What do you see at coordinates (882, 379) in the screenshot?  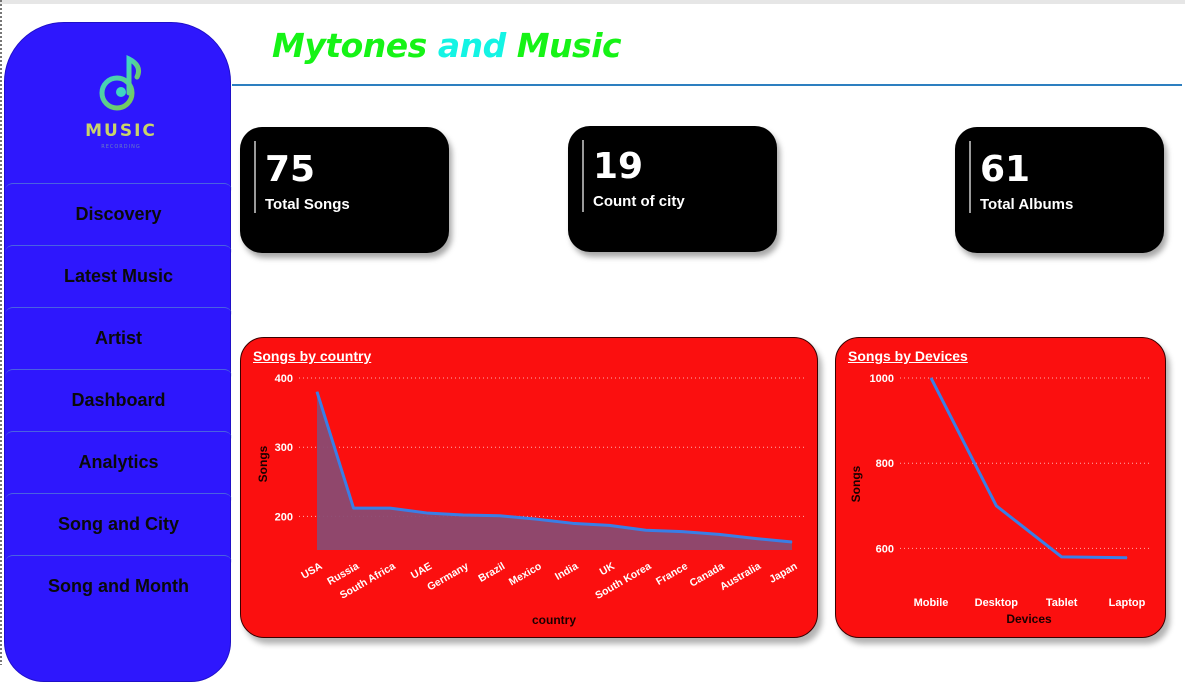 I see `y-tick-label: 1000` at bounding box center [882, 379].